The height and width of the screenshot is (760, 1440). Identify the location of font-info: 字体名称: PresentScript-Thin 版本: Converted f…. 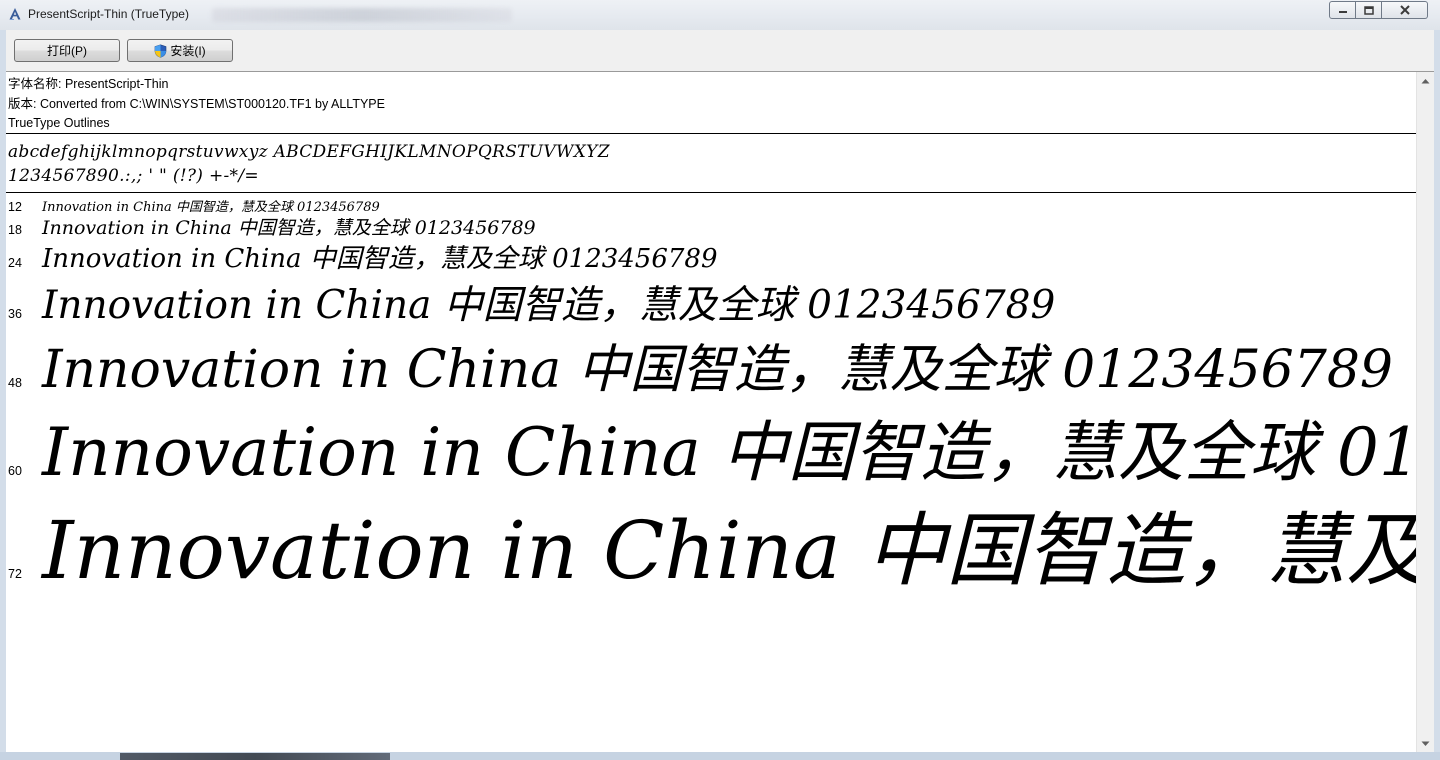
(196, 104).